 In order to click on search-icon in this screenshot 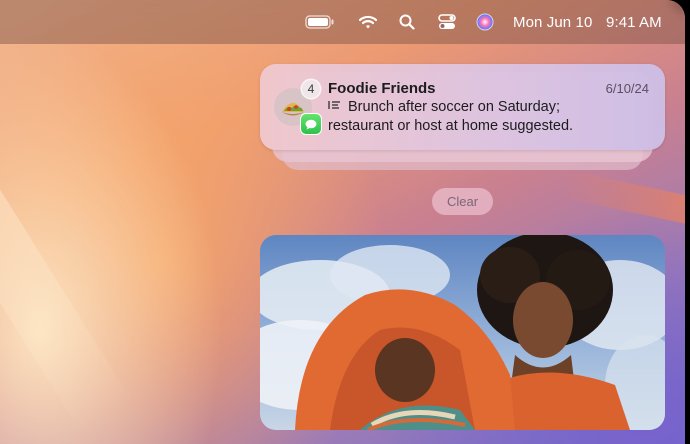, I will do `click(407, 22)`.